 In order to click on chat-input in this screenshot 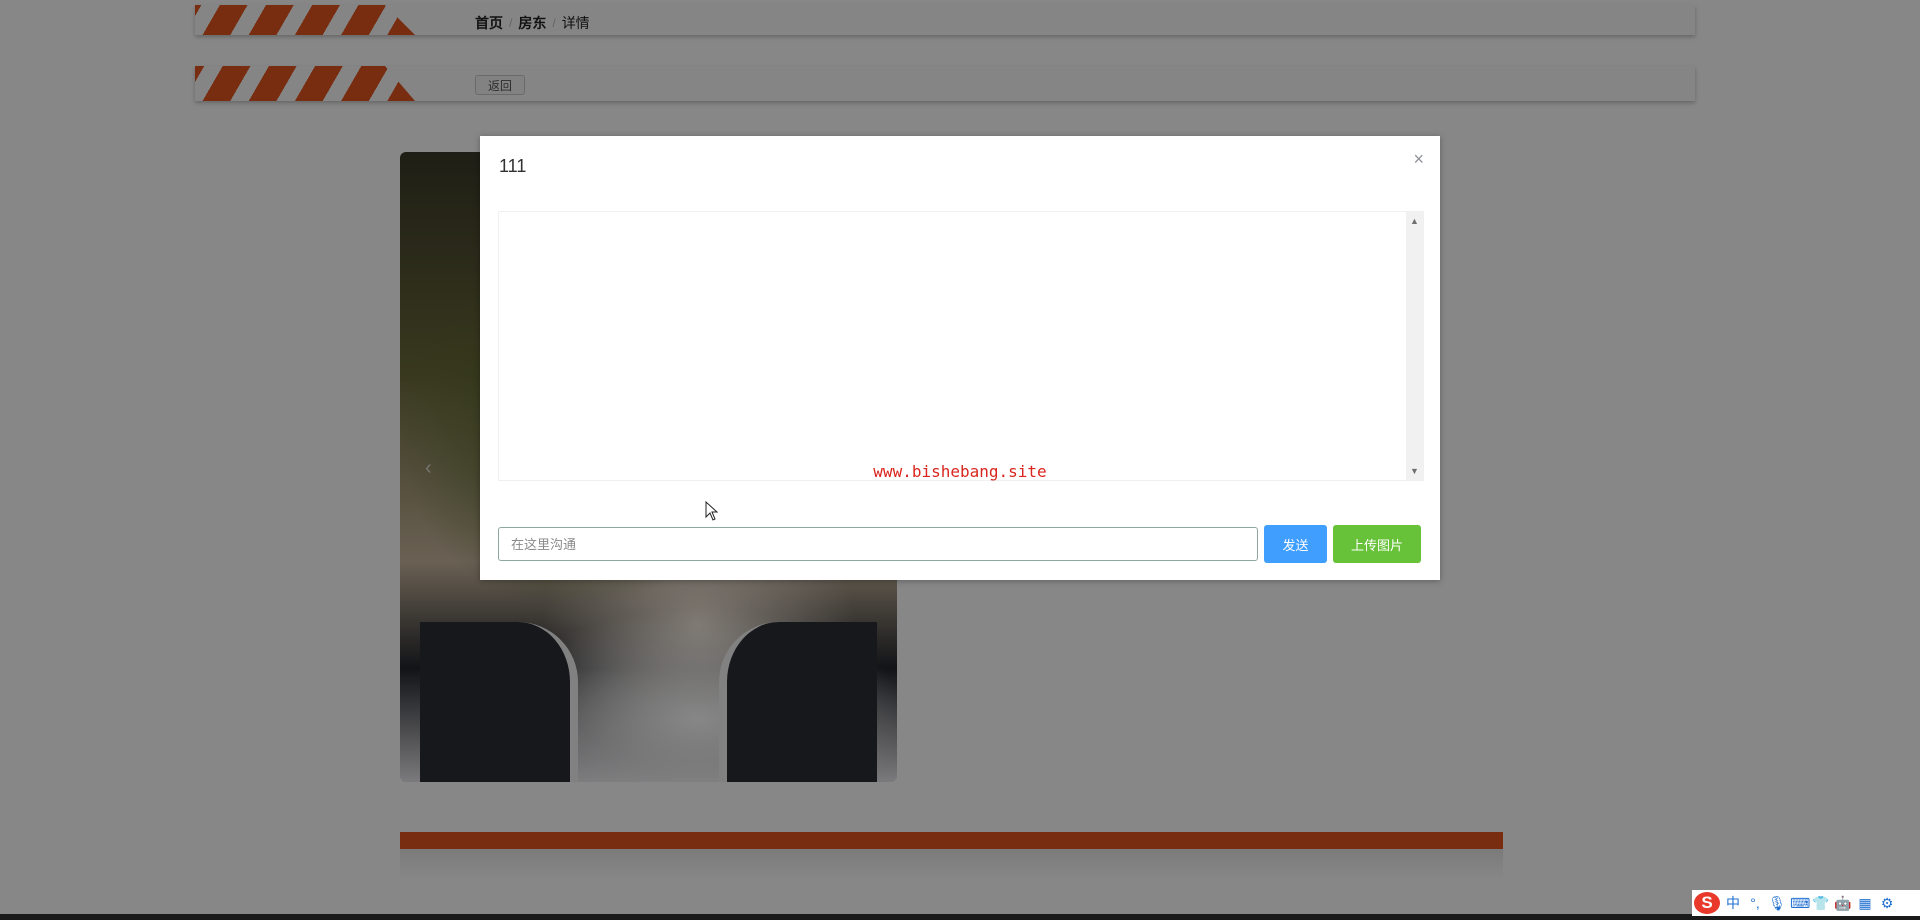, I will do `click(878, 544)`.